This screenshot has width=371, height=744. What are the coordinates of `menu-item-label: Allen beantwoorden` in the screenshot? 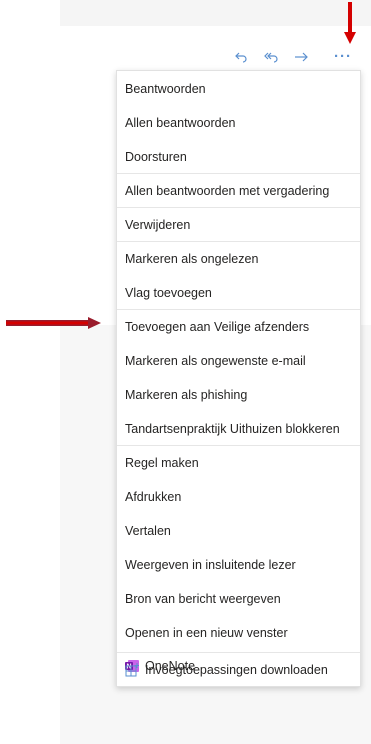 It's located at (180, 123).